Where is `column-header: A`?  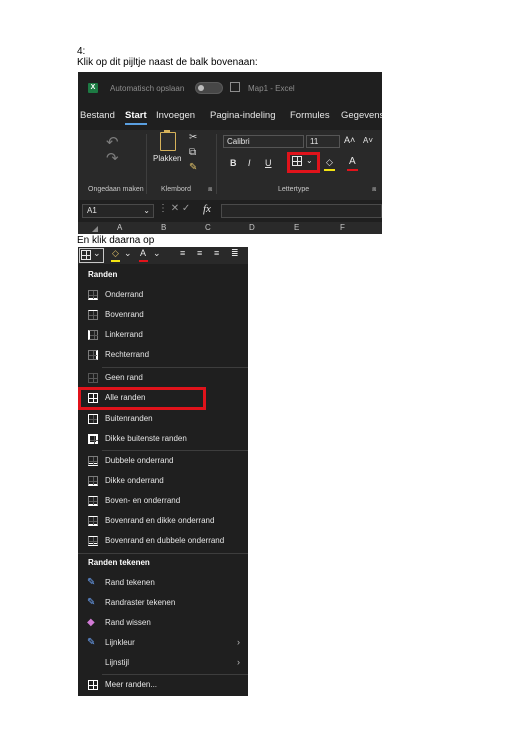
column-header: A is located at coordinates (119, 227).